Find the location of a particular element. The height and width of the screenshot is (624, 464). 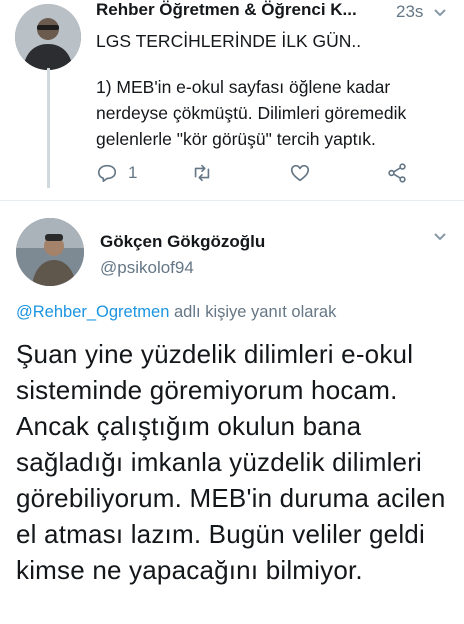

tweet2-handle: @psikolof94 is located at coordinates (147, 268).